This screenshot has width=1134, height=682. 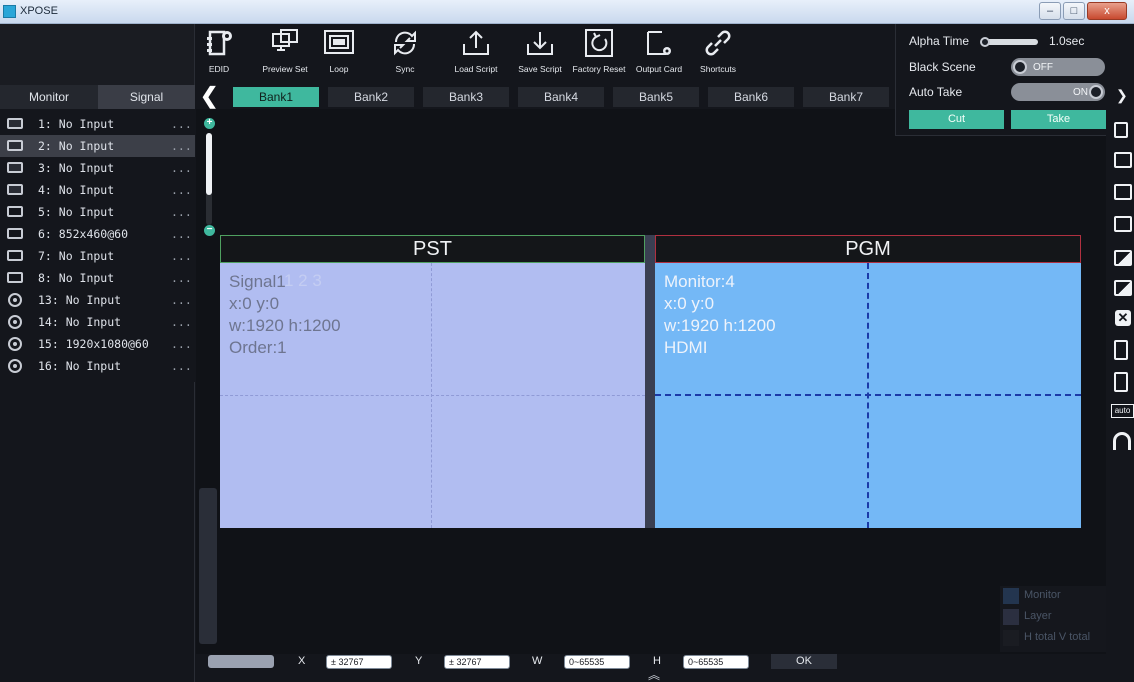 I want to click on input-label: 6: 852x460@60, so click(x=83, y=234).